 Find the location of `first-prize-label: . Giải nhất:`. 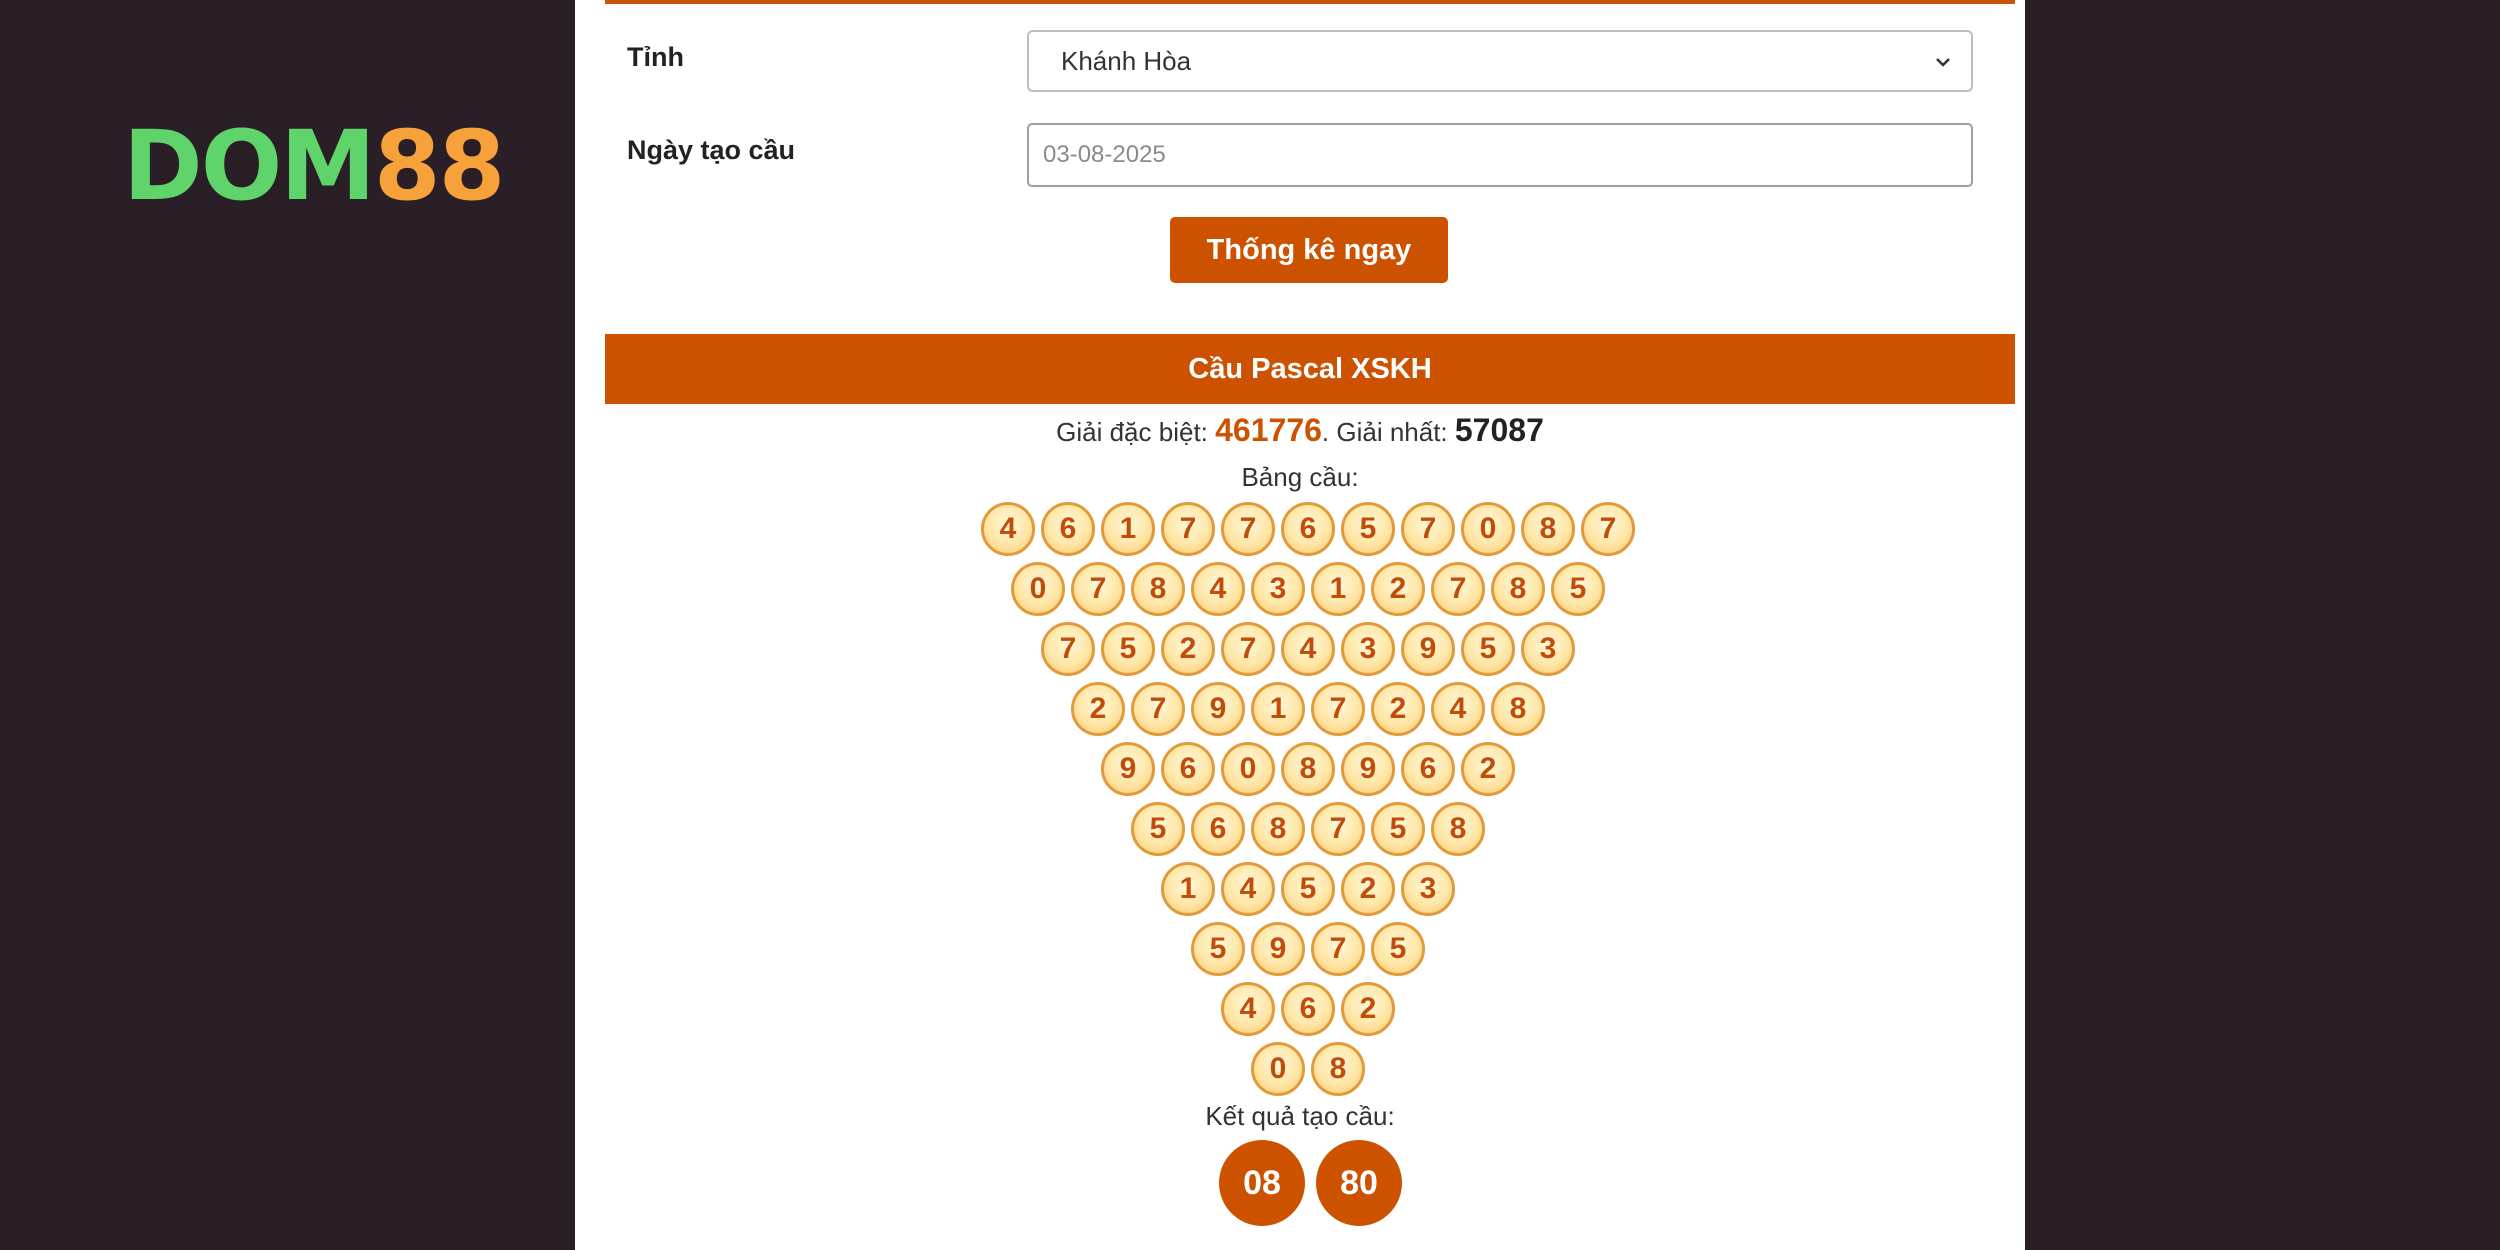

first-prize-label: . Giải nhất: is located at coordinates (1384, 432).